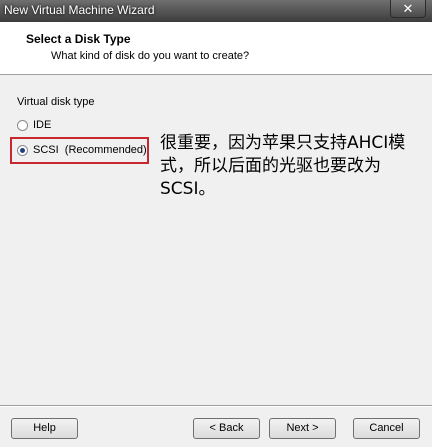 The image size is (432, 447). Describe the element at coordinates (386, 428) in the screenshot. I see `cancel-button: Cancel` at that location.